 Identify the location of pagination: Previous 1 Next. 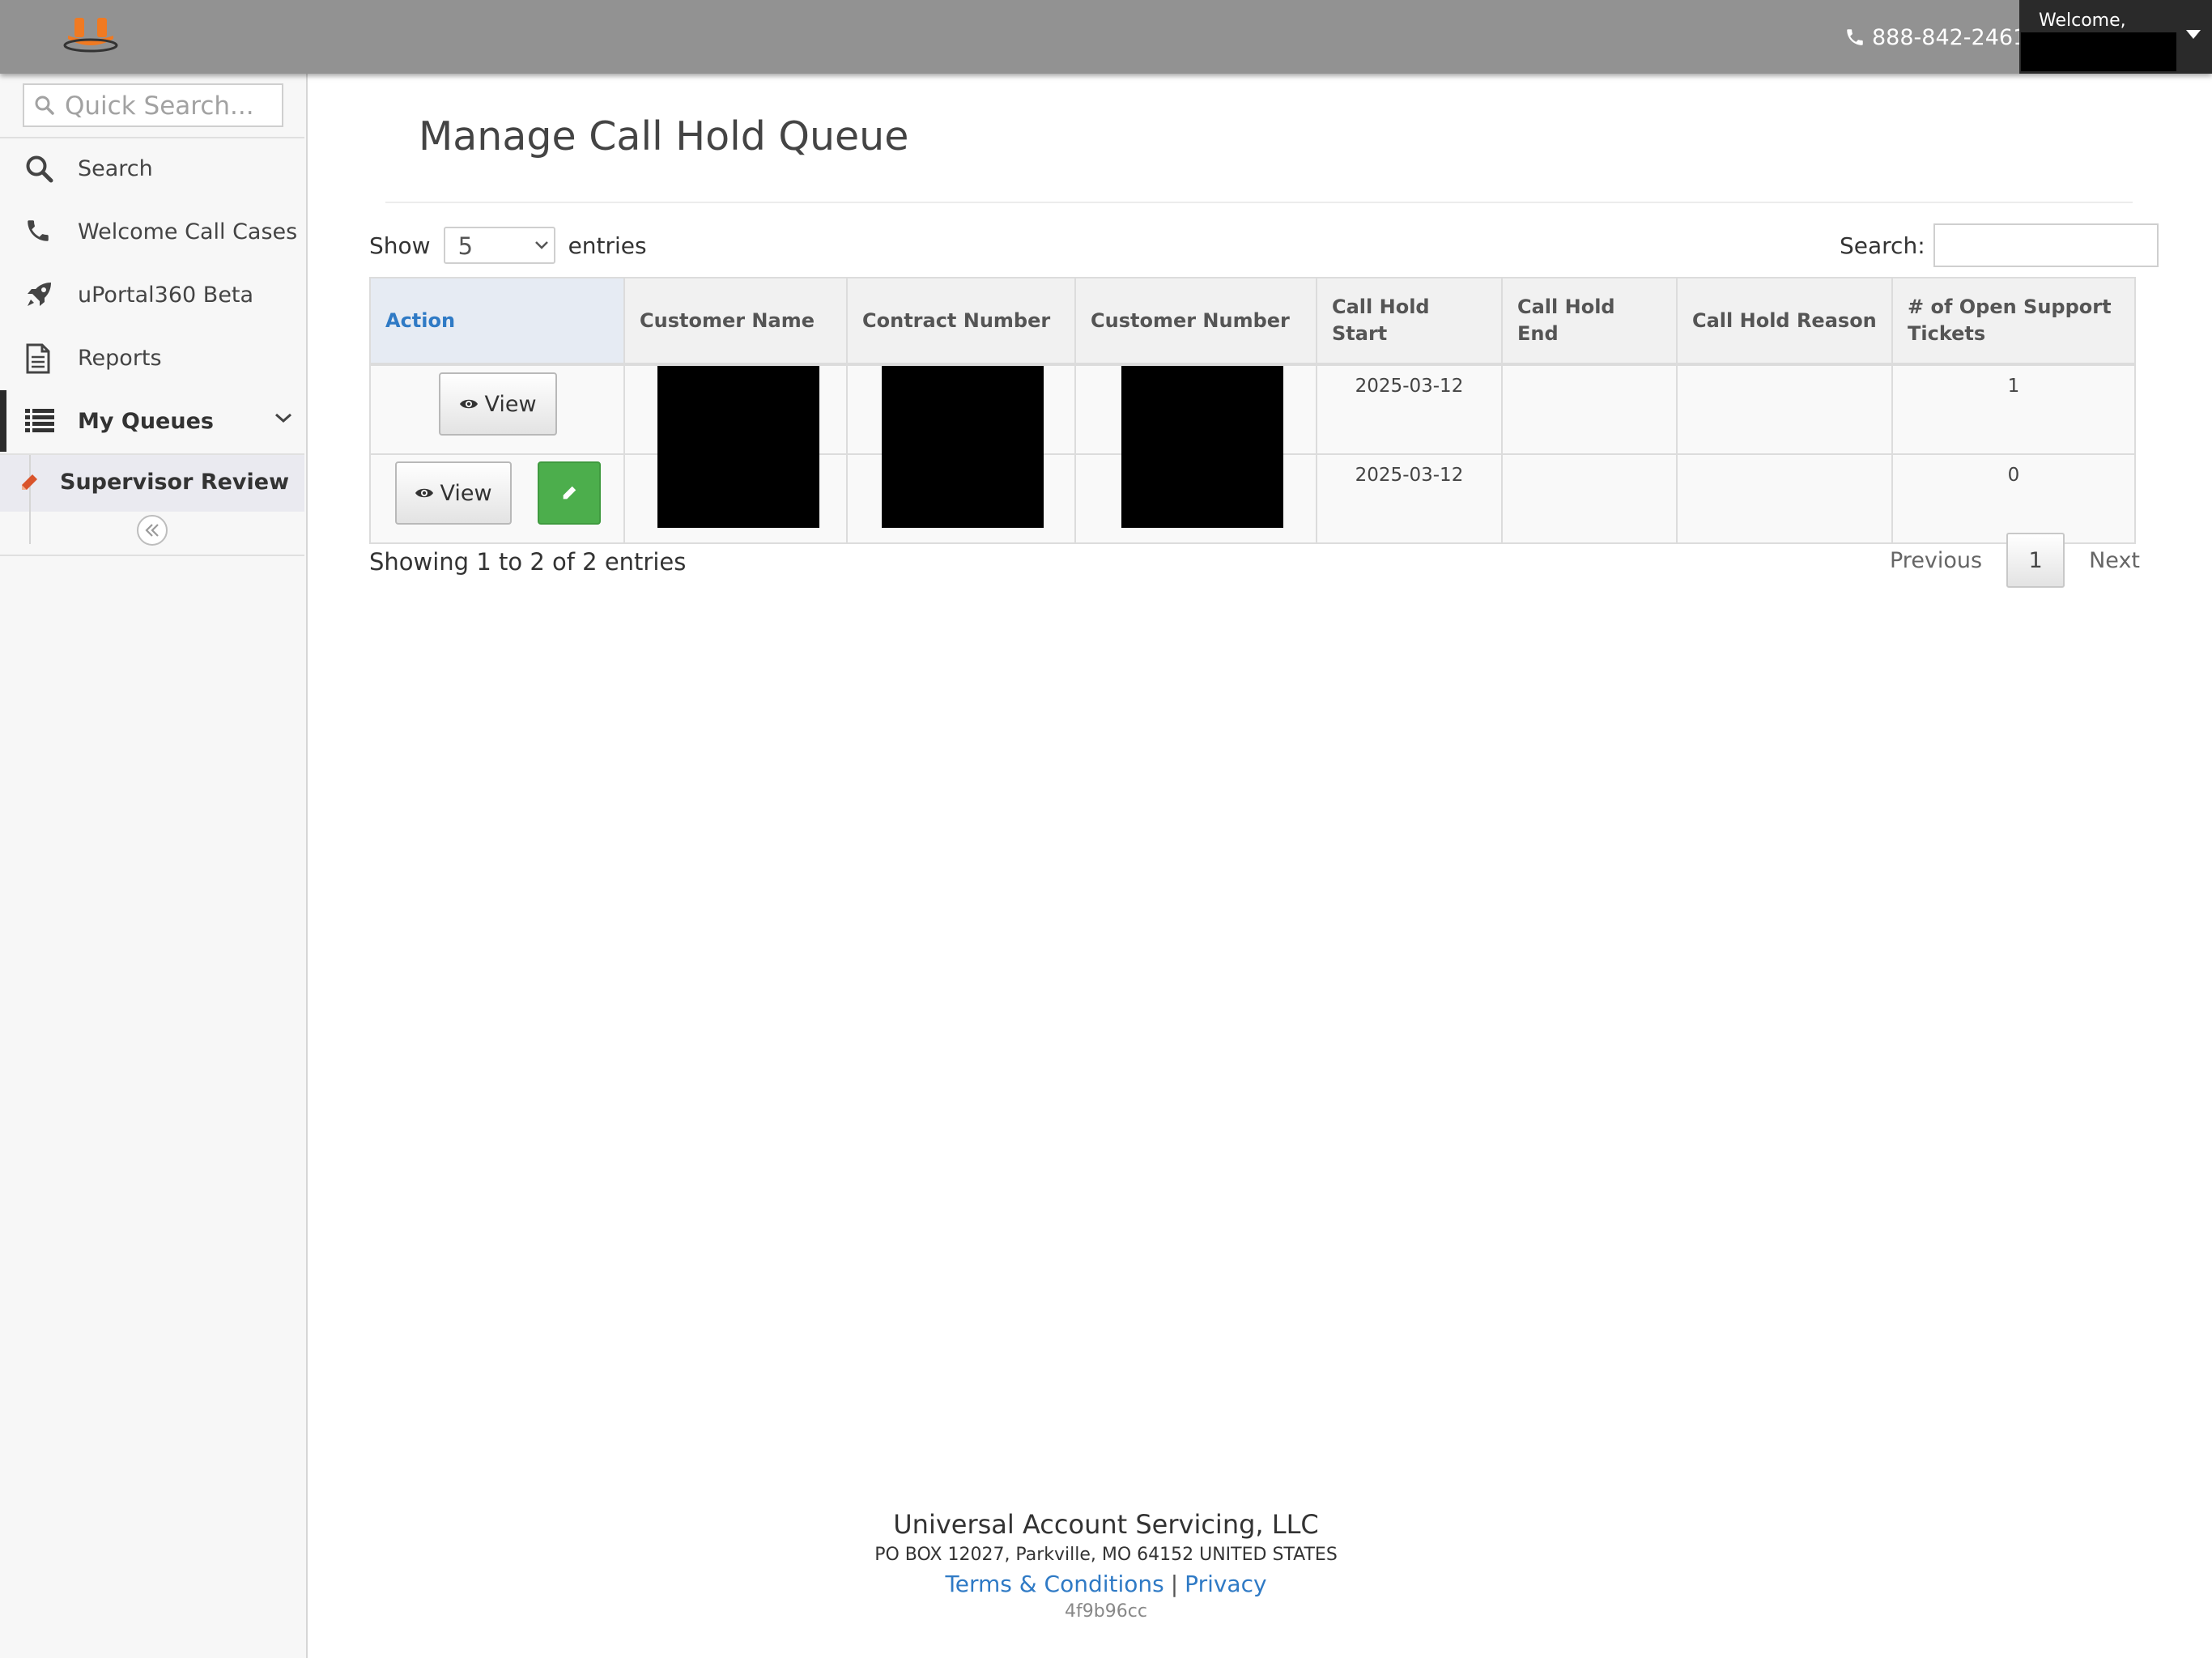
(2015, 560).